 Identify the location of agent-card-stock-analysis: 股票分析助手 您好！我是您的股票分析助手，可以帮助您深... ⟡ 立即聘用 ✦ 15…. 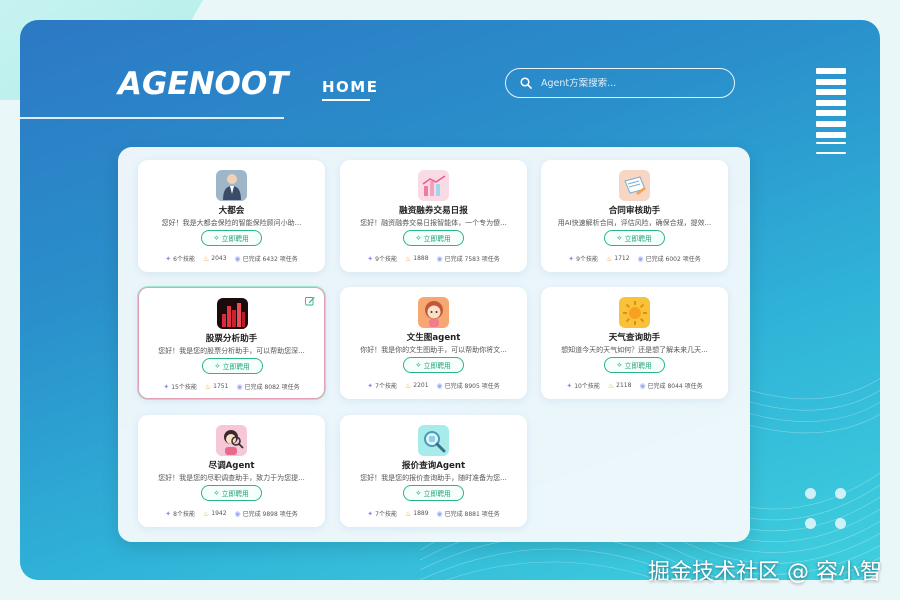
(231, 343).